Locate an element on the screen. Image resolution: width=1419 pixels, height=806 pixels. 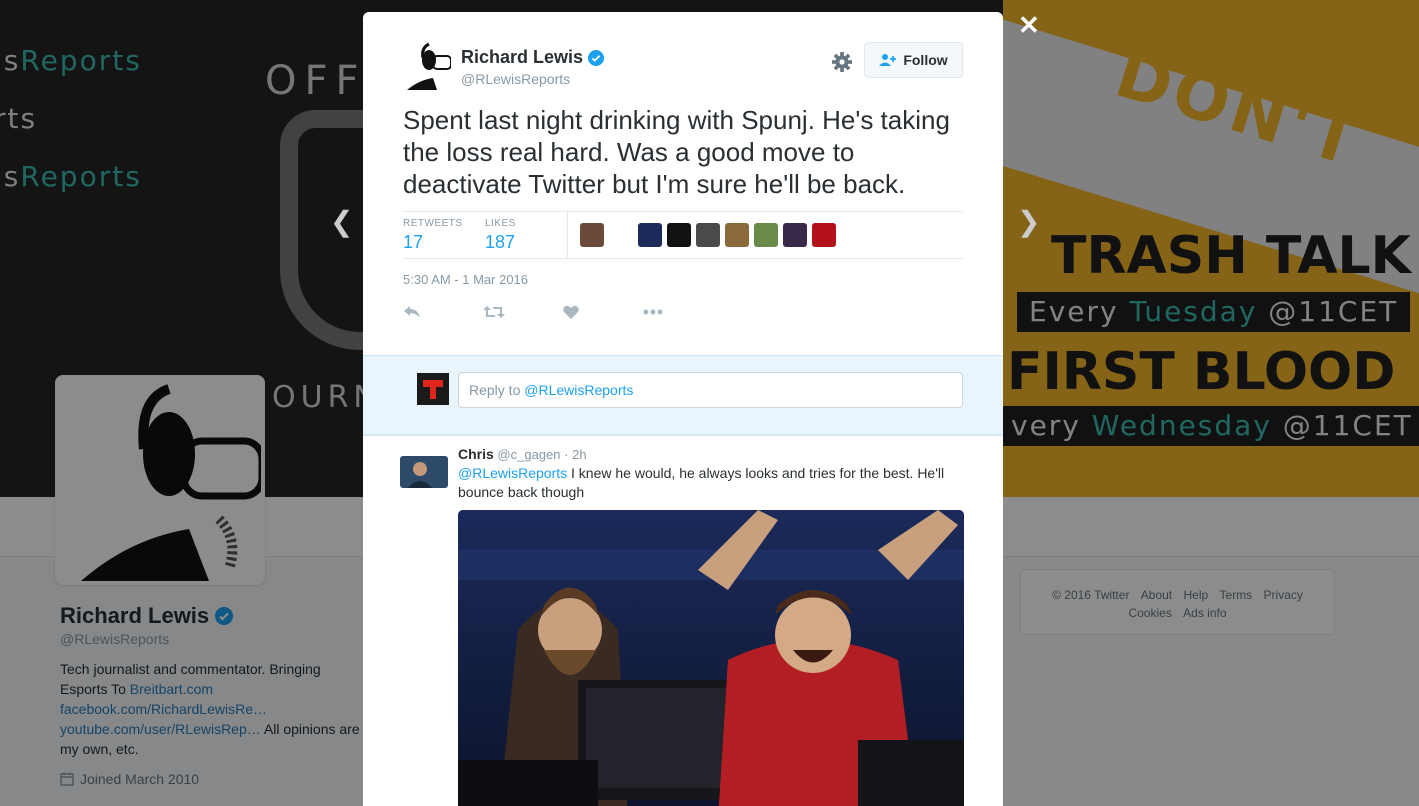
esports-celebration-photo is located at coordinates (711, 658).